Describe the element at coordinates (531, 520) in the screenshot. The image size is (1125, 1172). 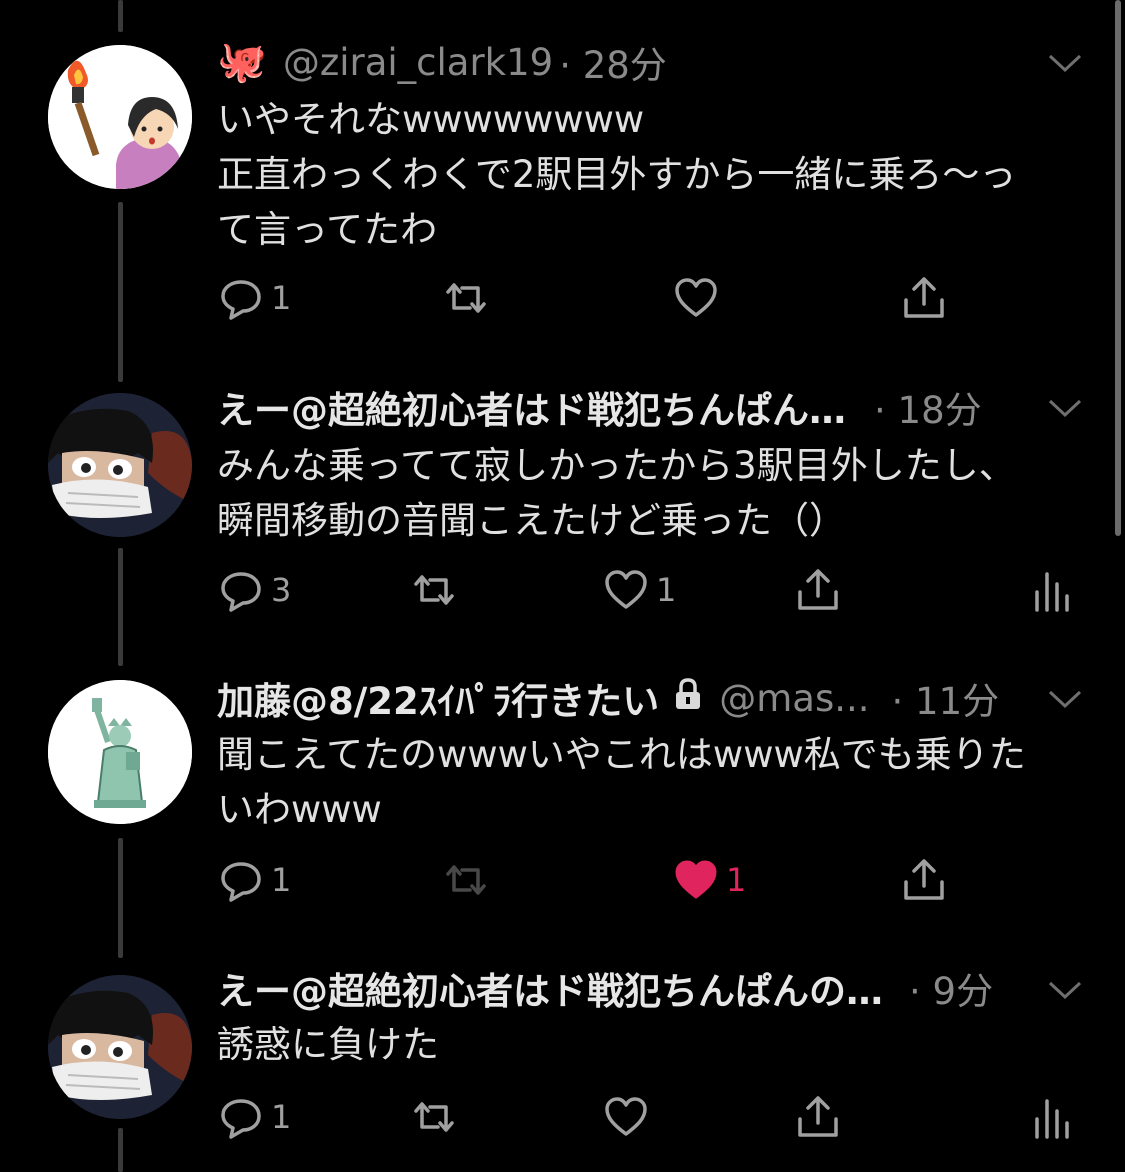
I see `tweet-text-line: 瞬間移動の音聞こえたけど乗った（）` at that location.